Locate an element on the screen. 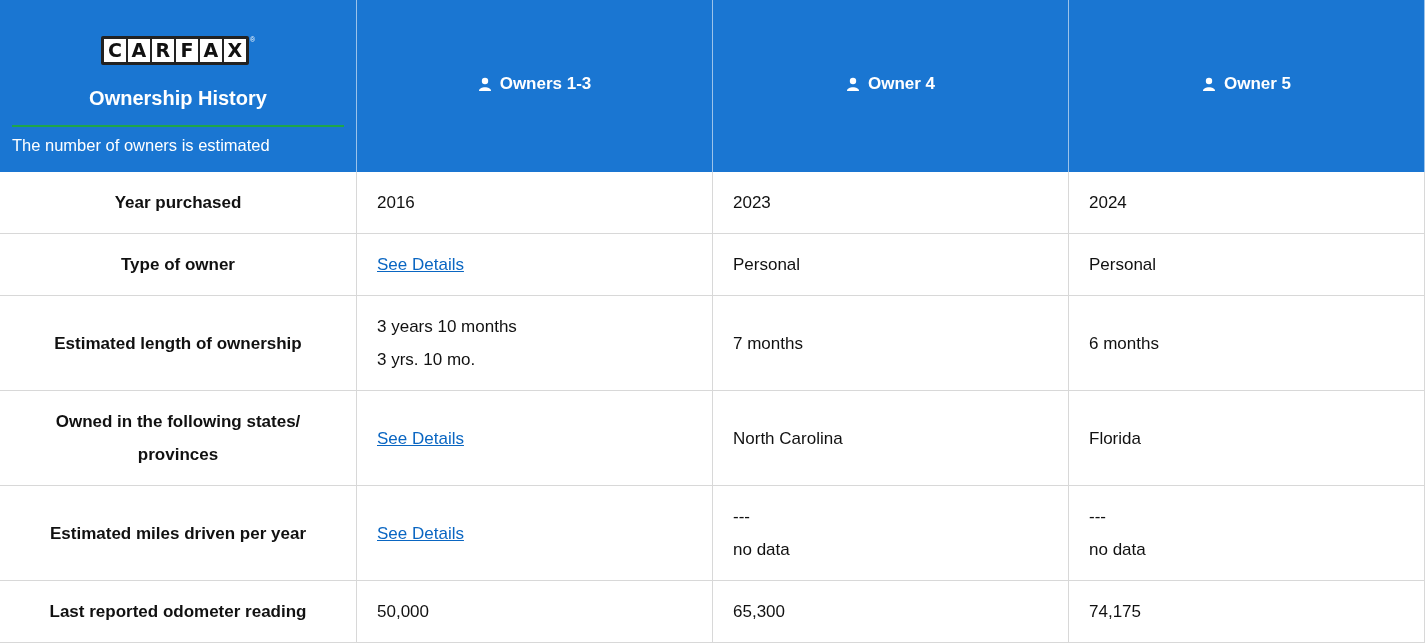  cell-text: 50,000 is located at coordinates (403, 612).